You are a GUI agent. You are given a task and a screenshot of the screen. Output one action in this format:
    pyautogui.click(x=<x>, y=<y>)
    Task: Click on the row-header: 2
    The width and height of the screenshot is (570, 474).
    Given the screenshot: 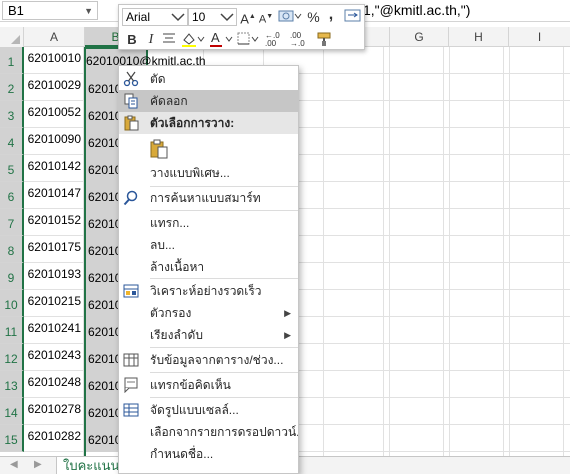 What is the action you would take?
    pyautogui.click(x=12, y=87)
    